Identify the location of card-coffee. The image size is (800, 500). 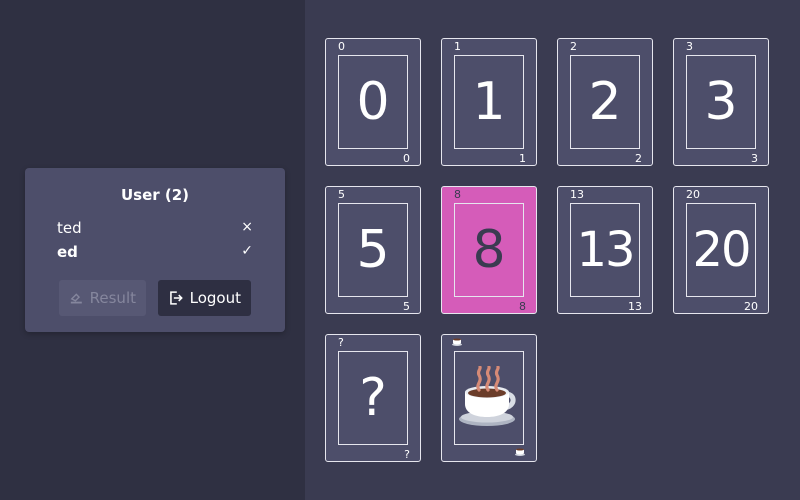
(489, 398).